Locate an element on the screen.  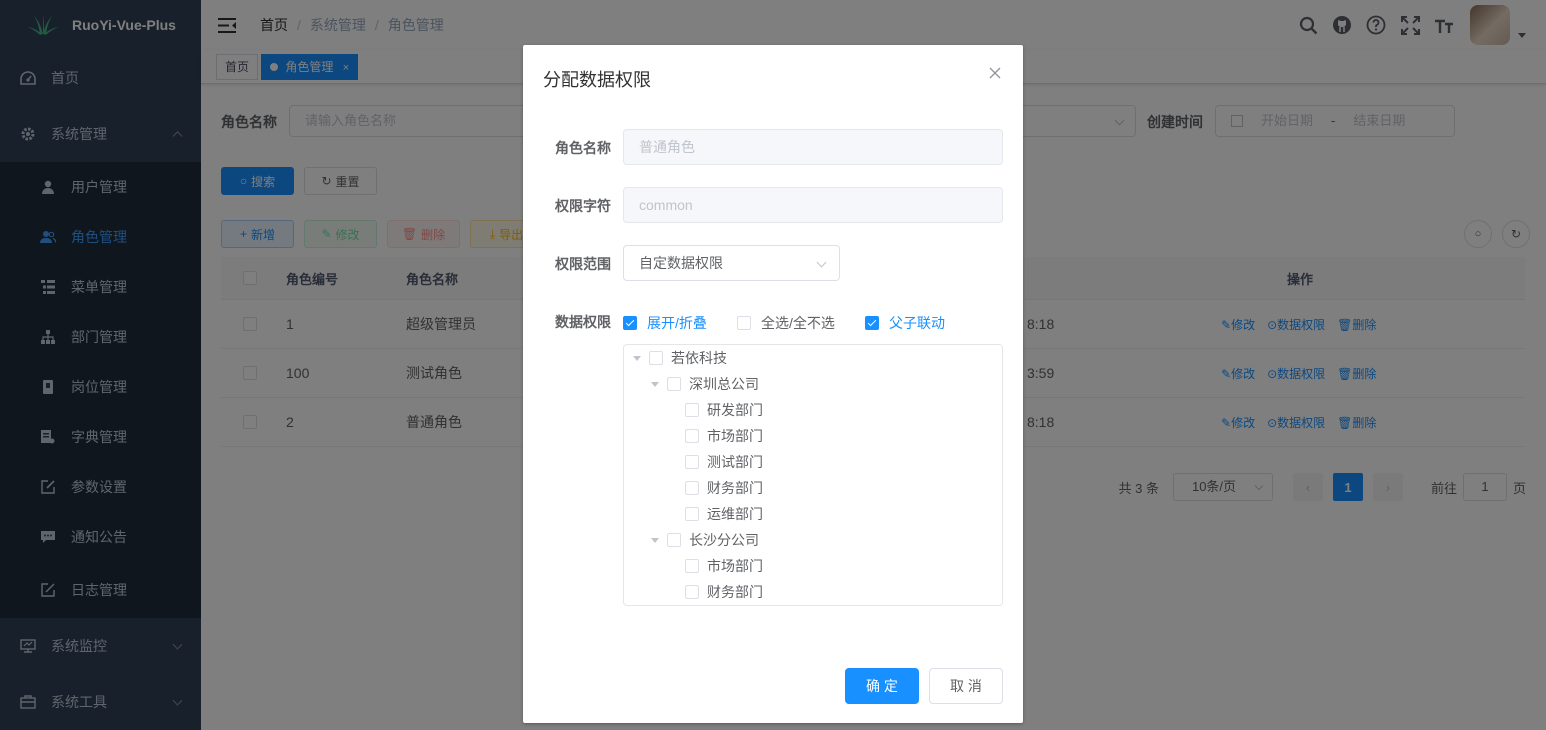
expand-checkbox: 展开/折叠 is located at coordinates (665, 323).